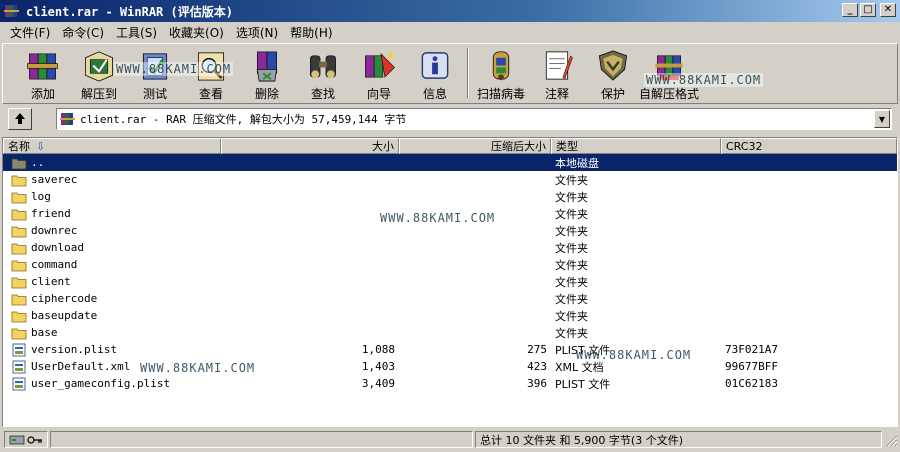 This screenshot has width=900, height=452. What do you see at coordinates (450, 332) in the screenshot?
I see `table-row: base 文件夹` at bounding box center [450, 332].